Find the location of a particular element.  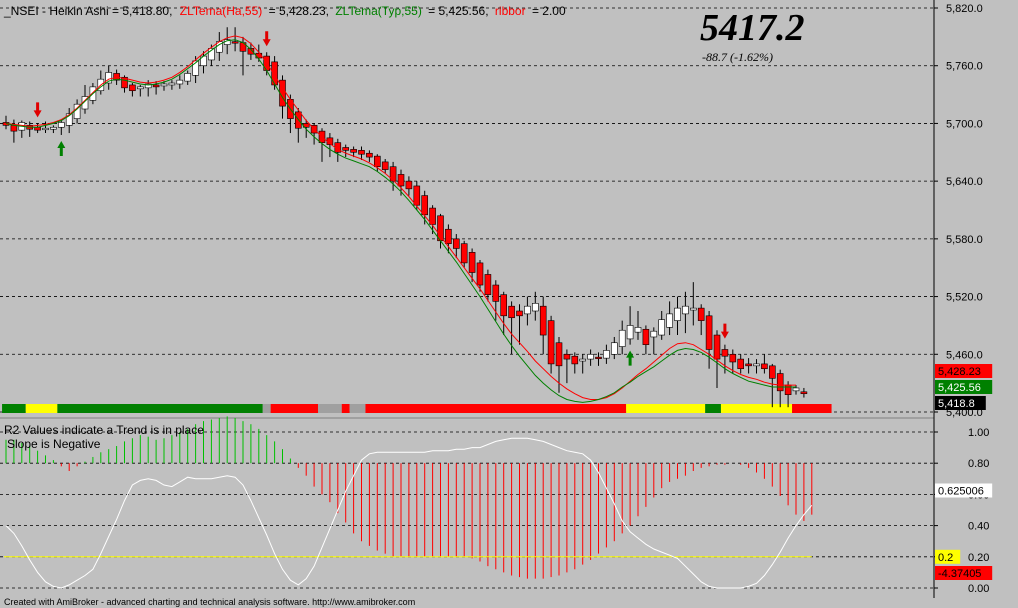

value-label: 5,425.56 is located at coordinates (959, 388).